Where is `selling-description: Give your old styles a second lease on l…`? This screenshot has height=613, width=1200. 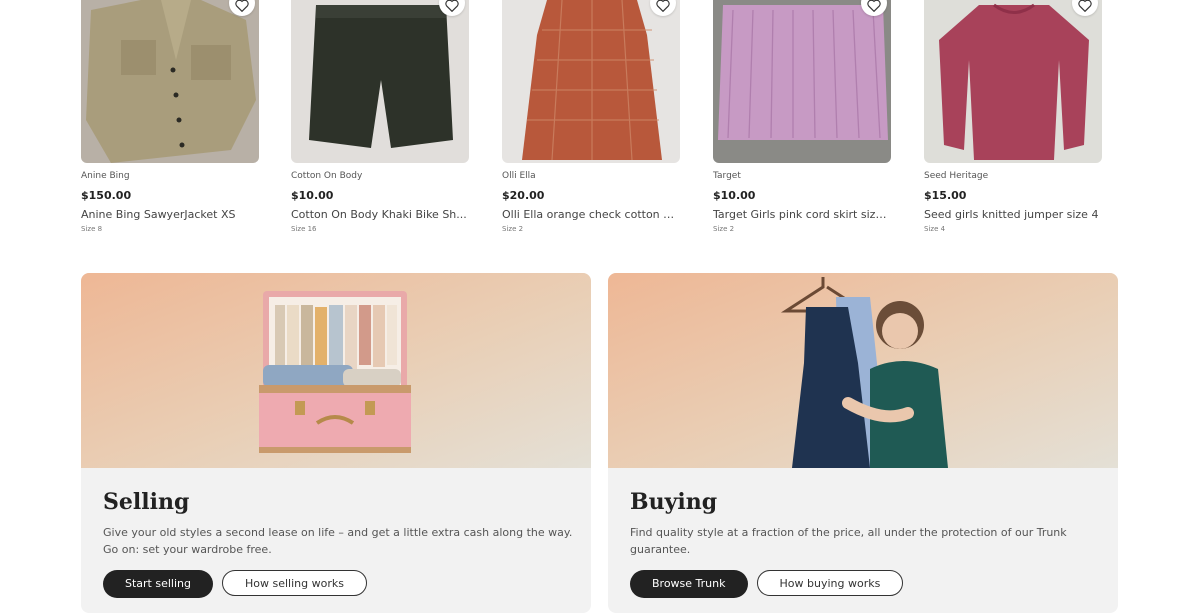 selling-description: Give your old styles a second lease on l… is located at coordinates (338, 541).